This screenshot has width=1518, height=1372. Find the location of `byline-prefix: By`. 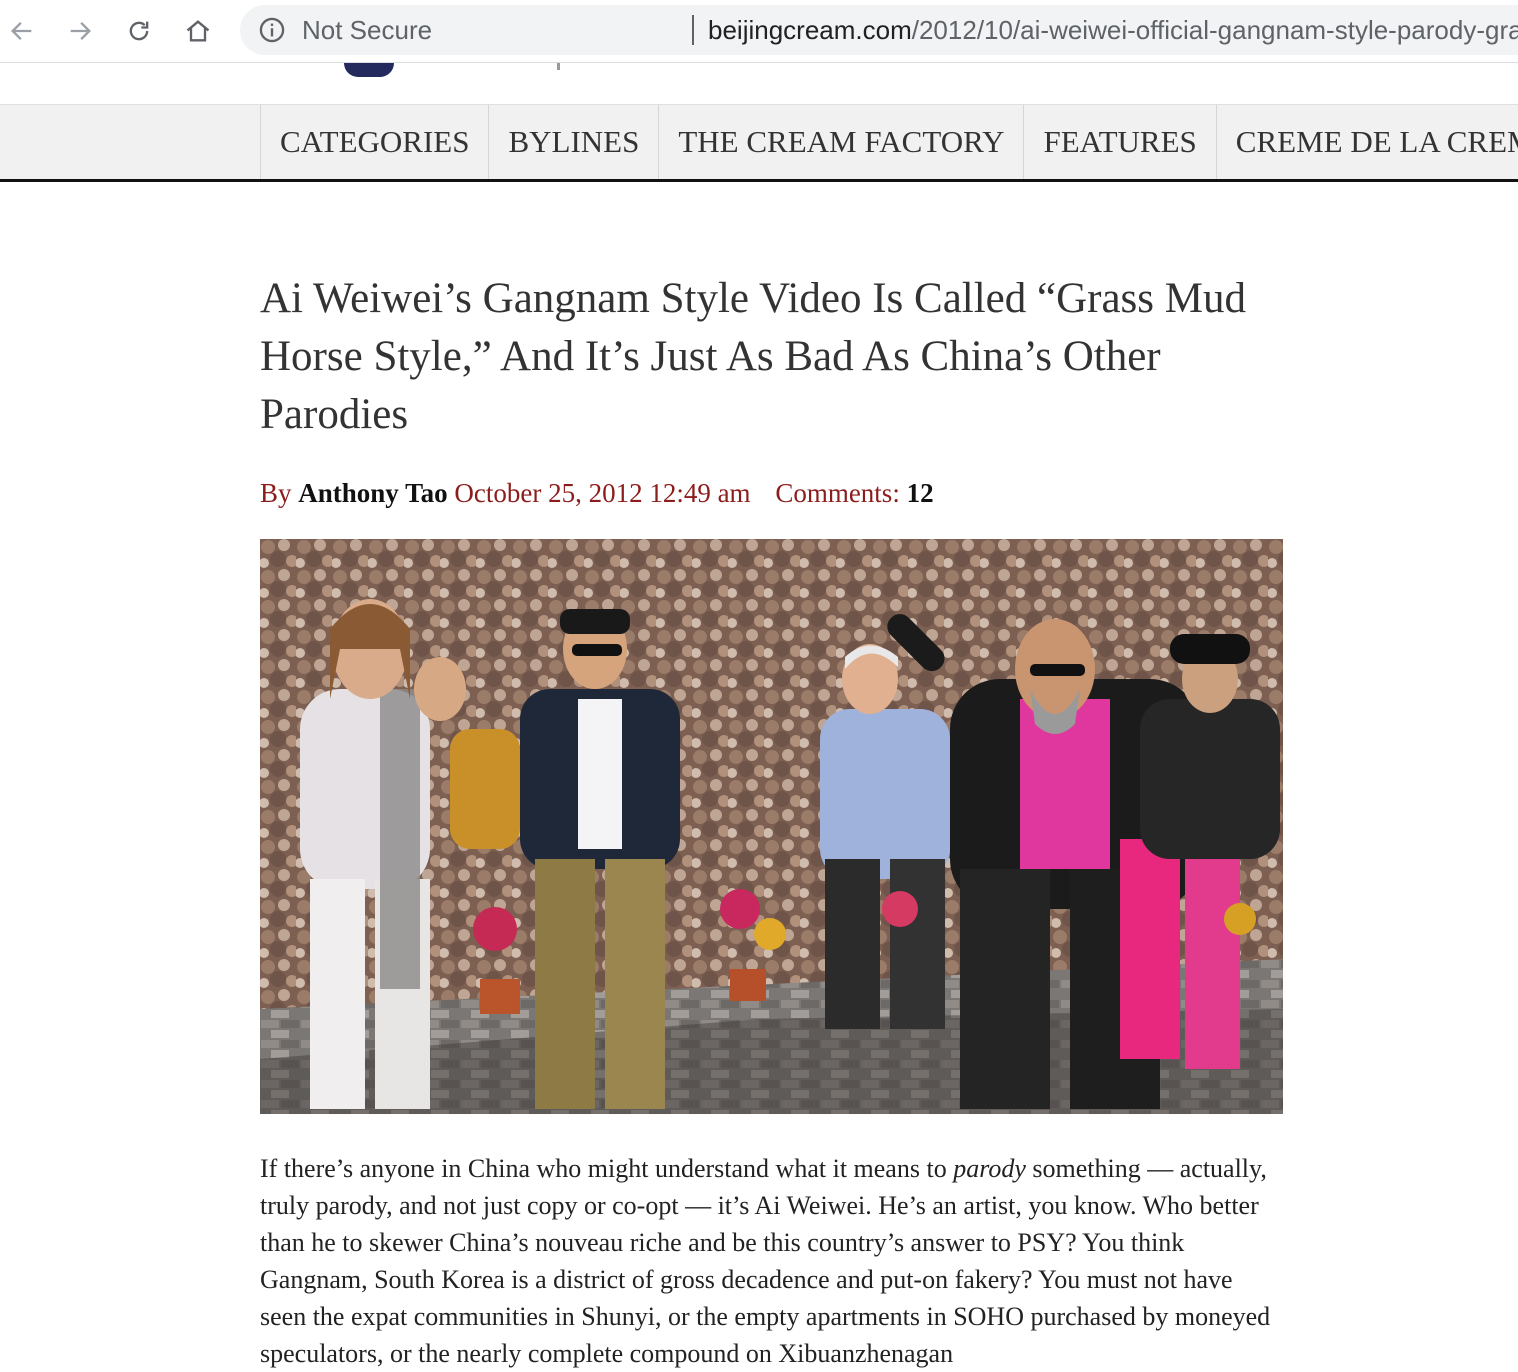

byline-prefix: By is located at coordinates (276, 493).